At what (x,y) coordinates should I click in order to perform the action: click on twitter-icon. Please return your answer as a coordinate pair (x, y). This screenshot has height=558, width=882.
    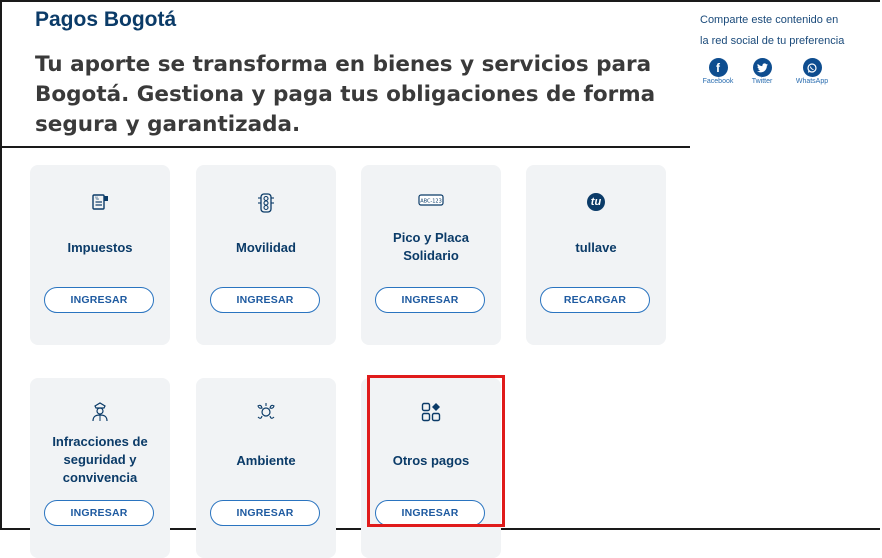
    Looking at the image, I should click on (762, 67).